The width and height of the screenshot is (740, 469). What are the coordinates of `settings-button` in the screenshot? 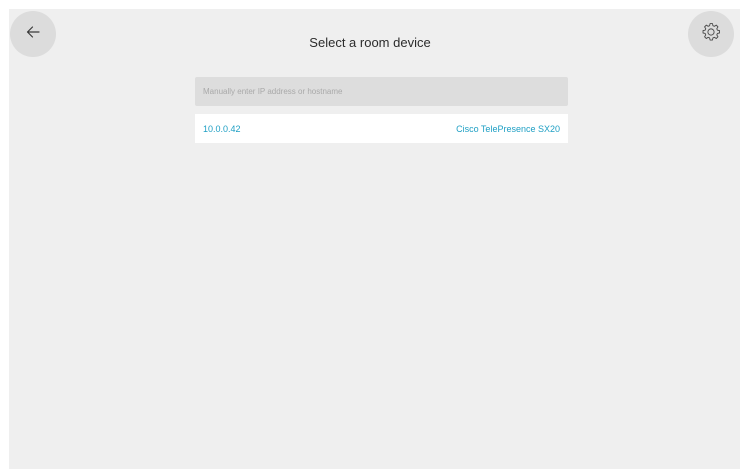 It's located at (711, 34).